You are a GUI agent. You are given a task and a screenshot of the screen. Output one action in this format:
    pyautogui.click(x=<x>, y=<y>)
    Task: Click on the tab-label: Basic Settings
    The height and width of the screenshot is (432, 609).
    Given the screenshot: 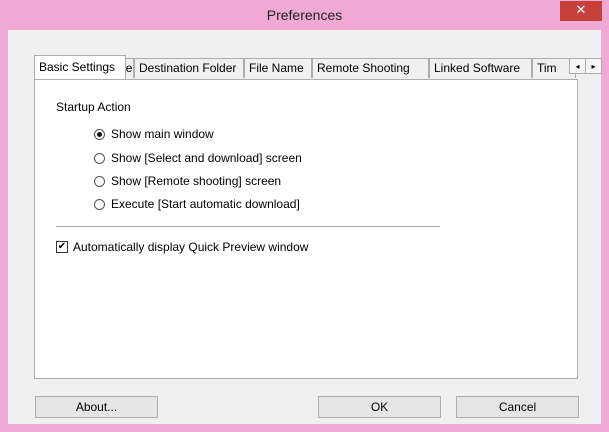 What is the action you would take?
    pyautogui.click(x=77, y=67)
    